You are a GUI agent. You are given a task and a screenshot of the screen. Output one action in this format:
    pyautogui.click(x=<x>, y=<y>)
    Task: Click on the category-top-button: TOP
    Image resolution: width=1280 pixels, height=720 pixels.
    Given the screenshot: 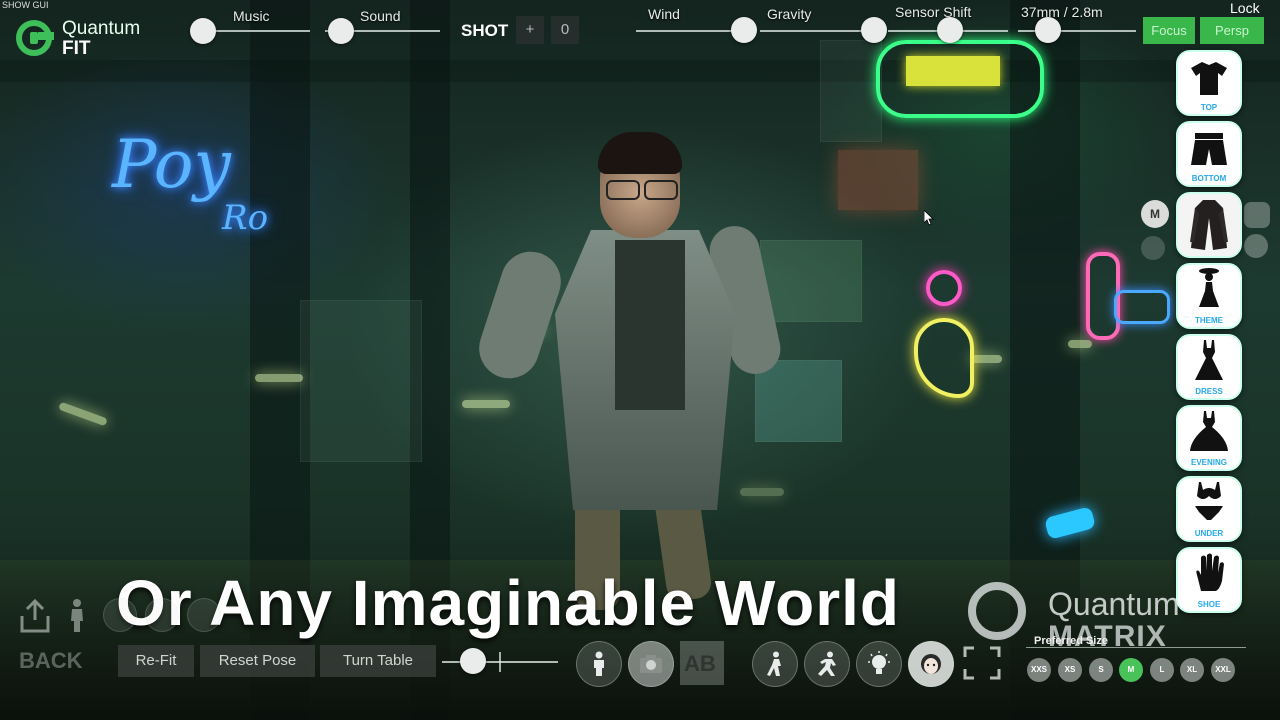 What is the action you would take?
    pyautogui.click(x=1209, y=83)
    